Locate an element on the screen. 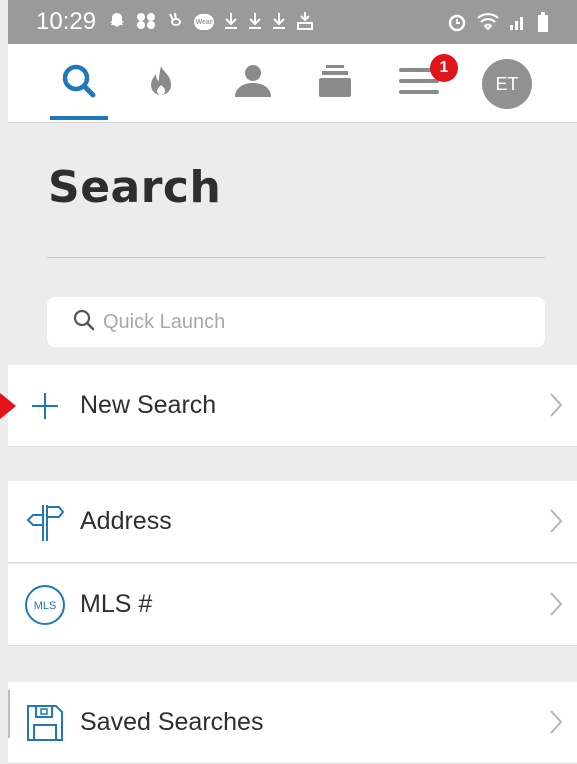 The image size is (577, 764). nav-hot-tab is located at coordinates (161, 83).